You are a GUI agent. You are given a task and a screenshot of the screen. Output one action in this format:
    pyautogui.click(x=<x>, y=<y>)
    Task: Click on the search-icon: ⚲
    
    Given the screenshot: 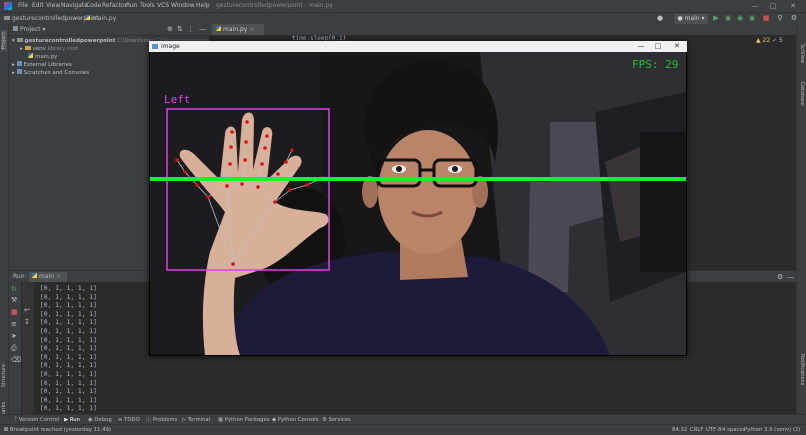 What is the action you would take?
    pyautogui.click(x=780, y=18)
    